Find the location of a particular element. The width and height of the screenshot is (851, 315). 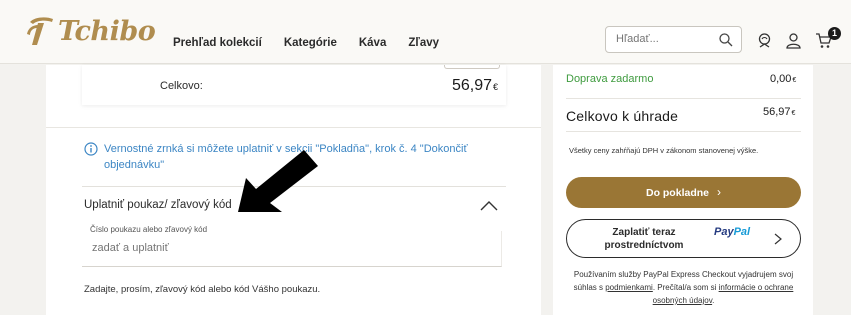

terms-link: podmienkami is located at coordinates (629, 287).